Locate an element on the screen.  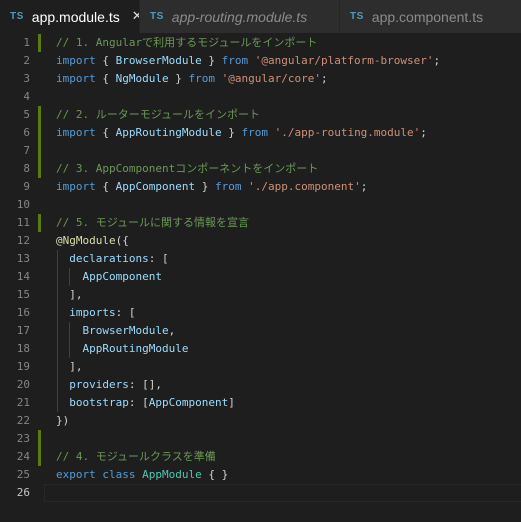
close-icon: ✕ is located at coordinates (135, 16).